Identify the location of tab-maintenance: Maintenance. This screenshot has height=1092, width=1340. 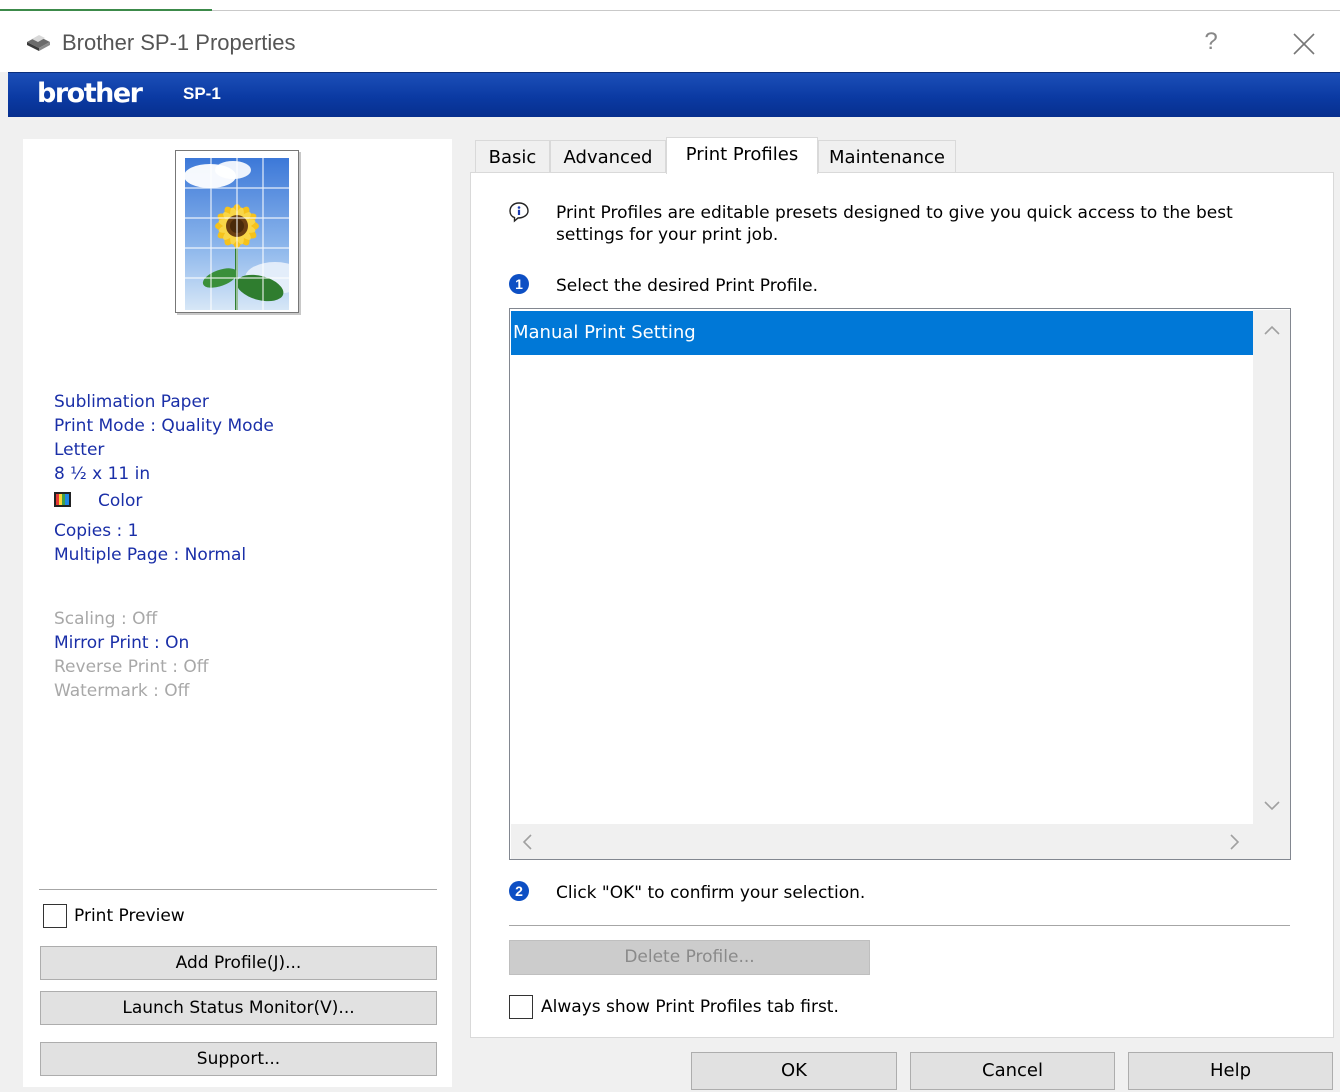
(887, 156).